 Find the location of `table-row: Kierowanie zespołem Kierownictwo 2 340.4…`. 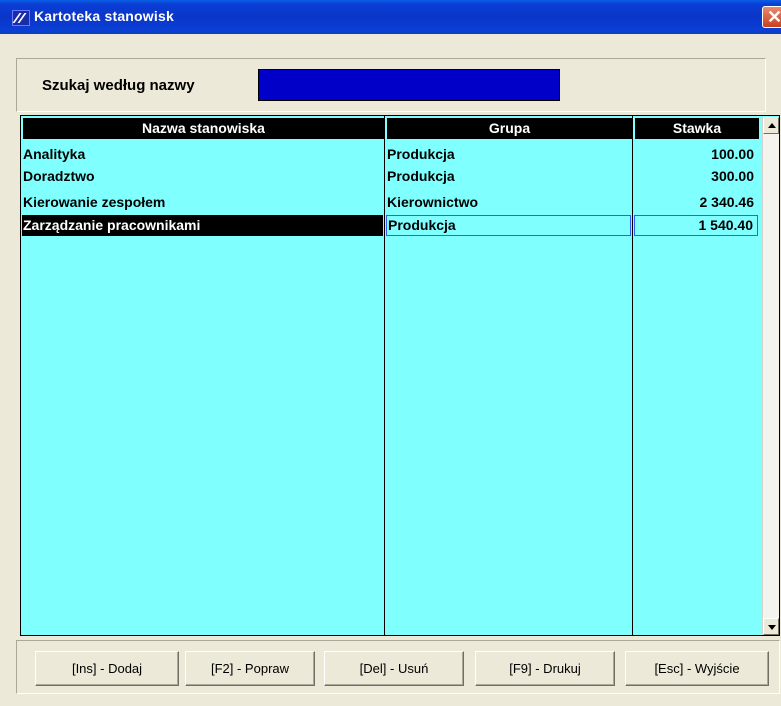

table-row: Kierowanie zespołem Kierownictwo 2 340.4… is located at coordinates (391, 203).